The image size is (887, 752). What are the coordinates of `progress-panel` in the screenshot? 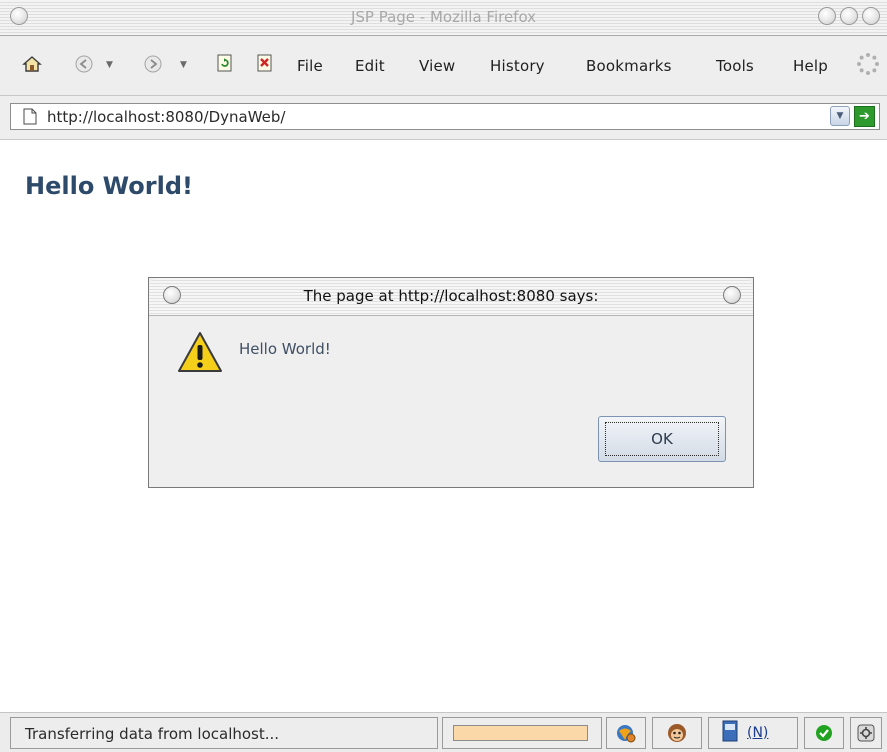 It's located at (522, 733).